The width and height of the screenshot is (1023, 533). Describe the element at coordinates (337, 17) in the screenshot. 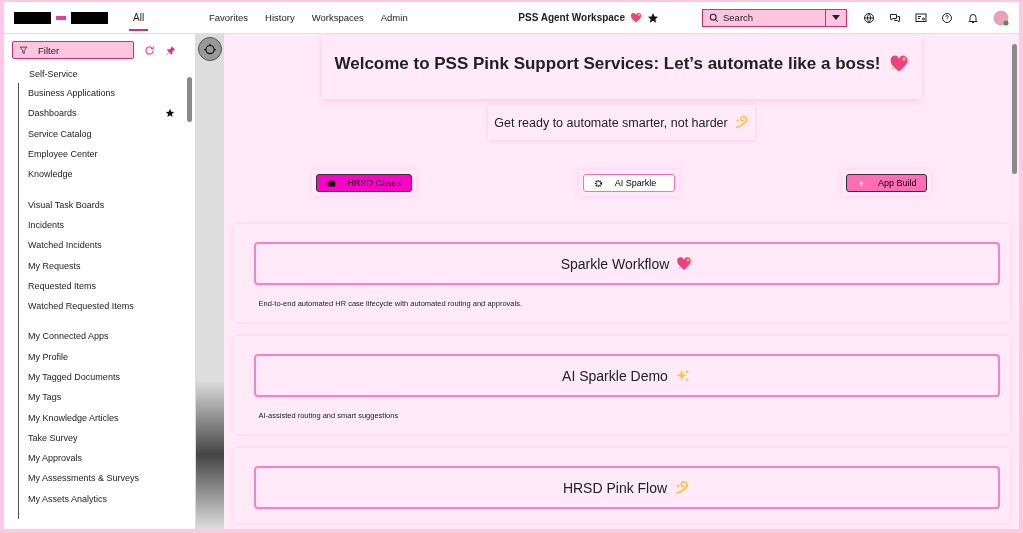

I see `nav-link: Workspaces` at that location.